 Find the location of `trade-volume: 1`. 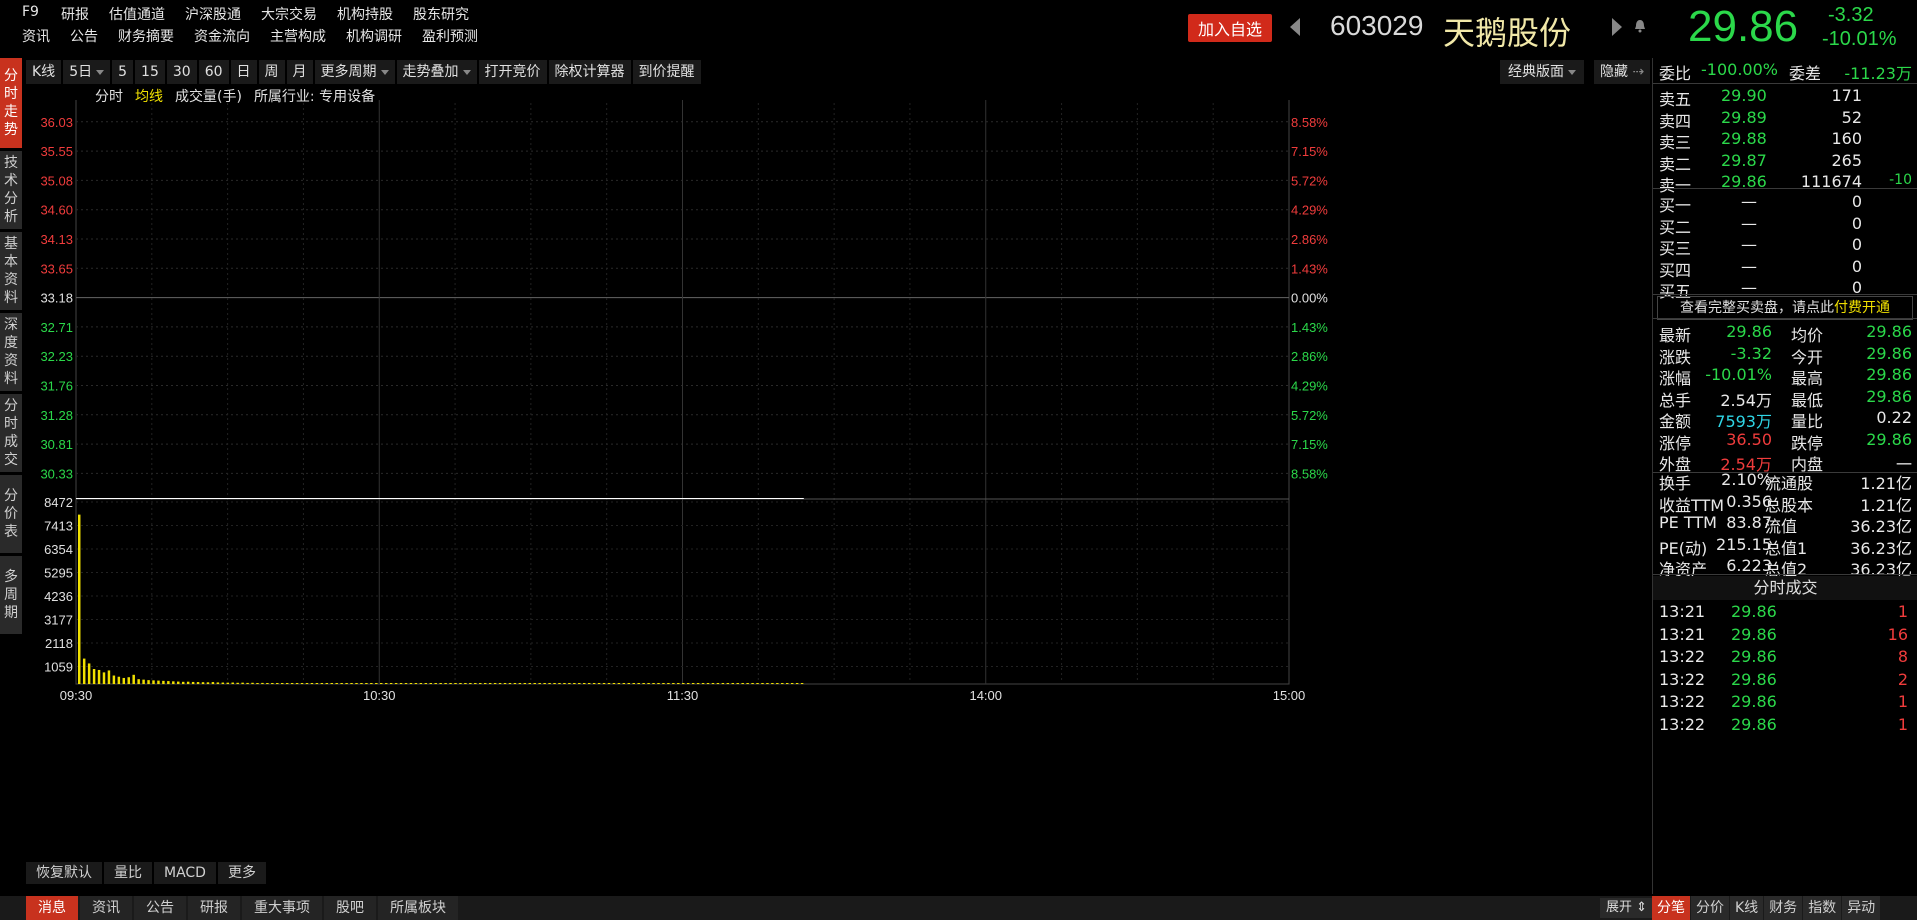

trade-volume: 1 is located at coordinates (1902, 724).